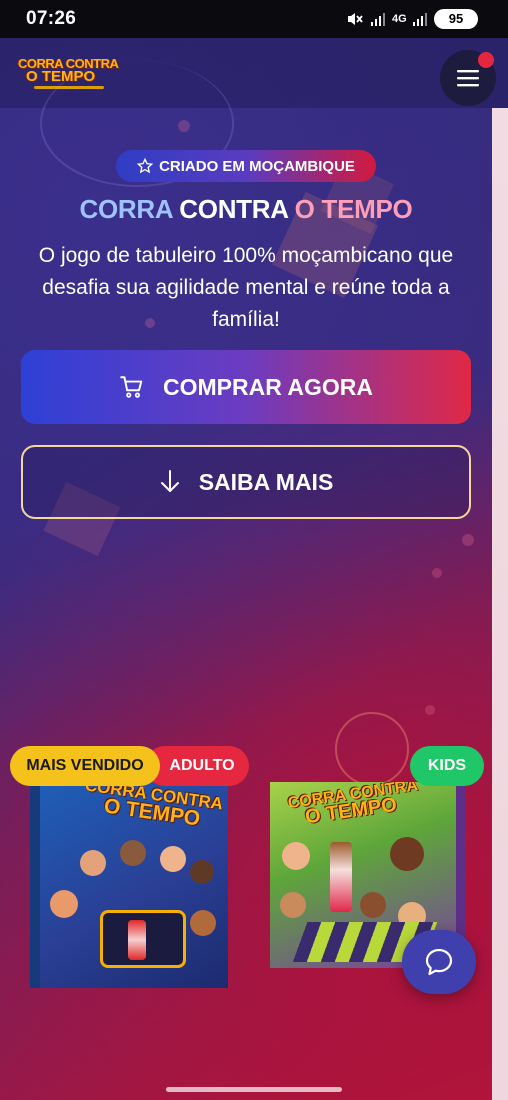 This screenshot has height=1100, width=508. What do you see at coordinates (169, 481) in the screenshot?
I see `arrow-down-icon` at bounding box center [169, 481].